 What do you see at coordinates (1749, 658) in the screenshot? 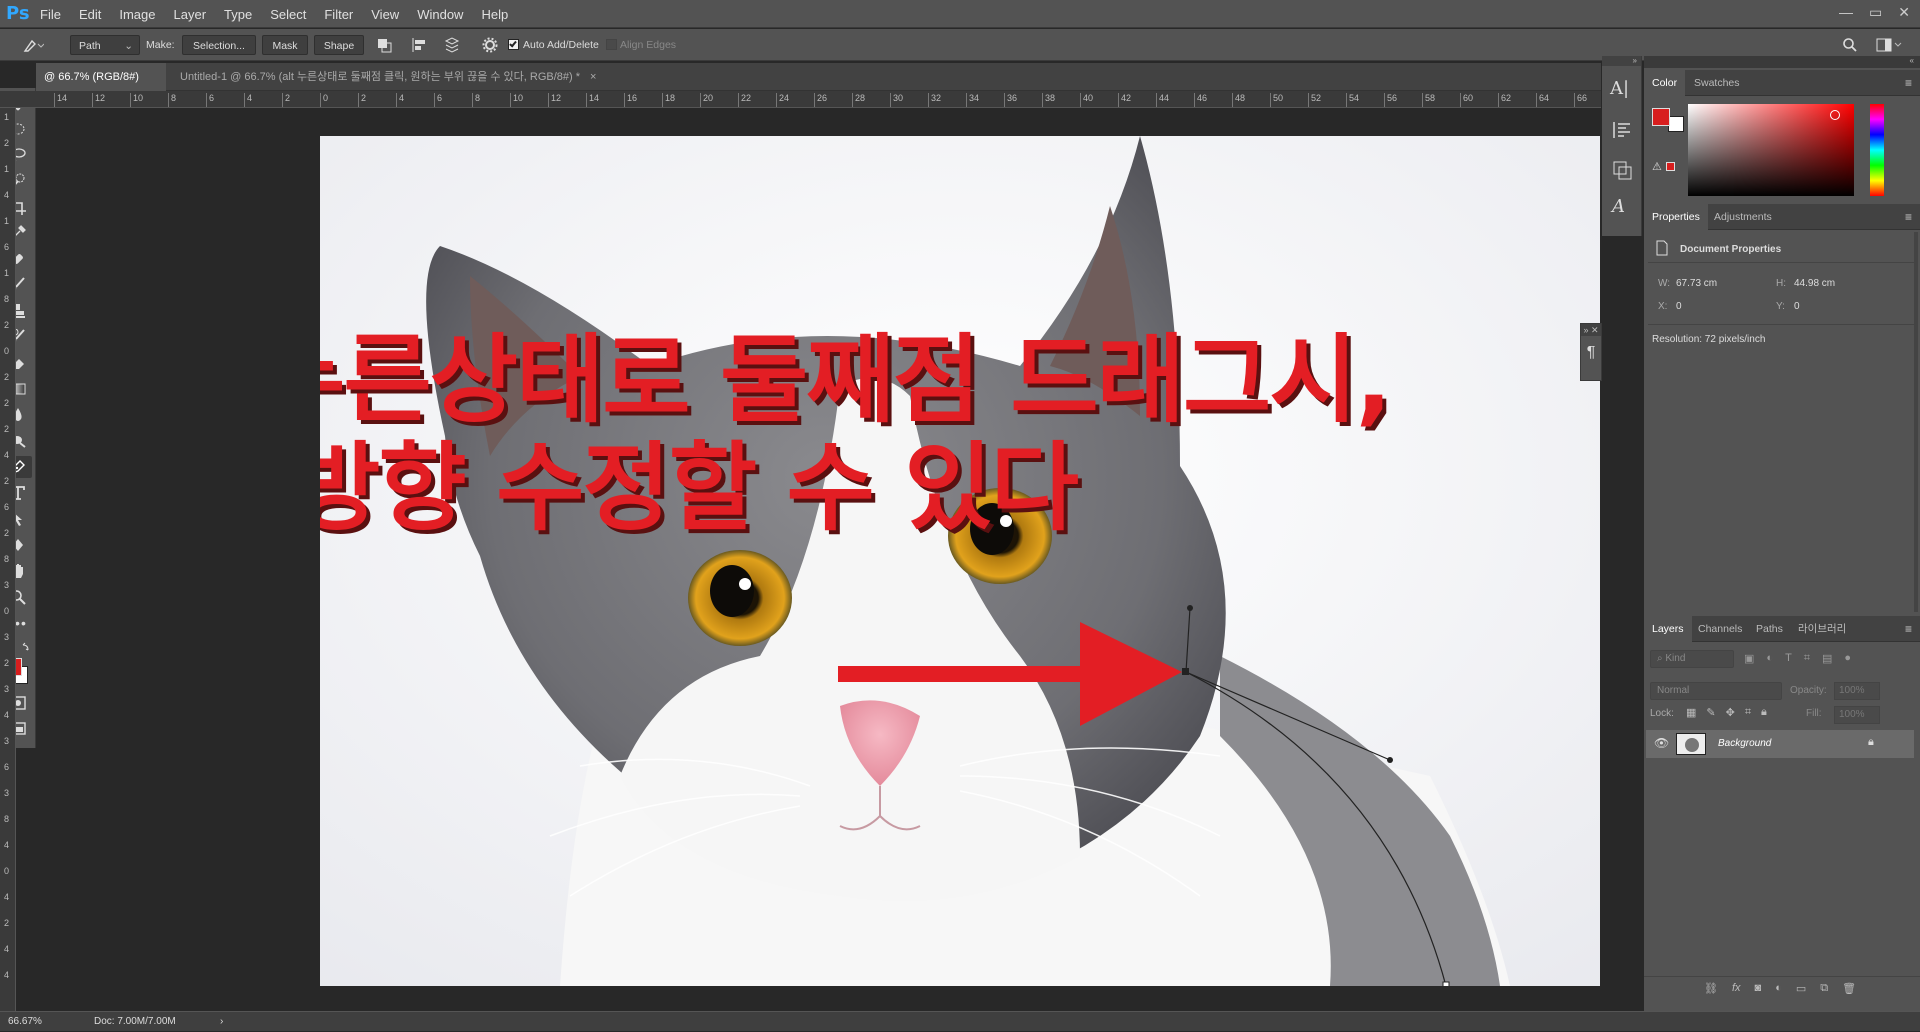
I see `filter-pixel-icon: ▣` at bounding box center [1749, 658].